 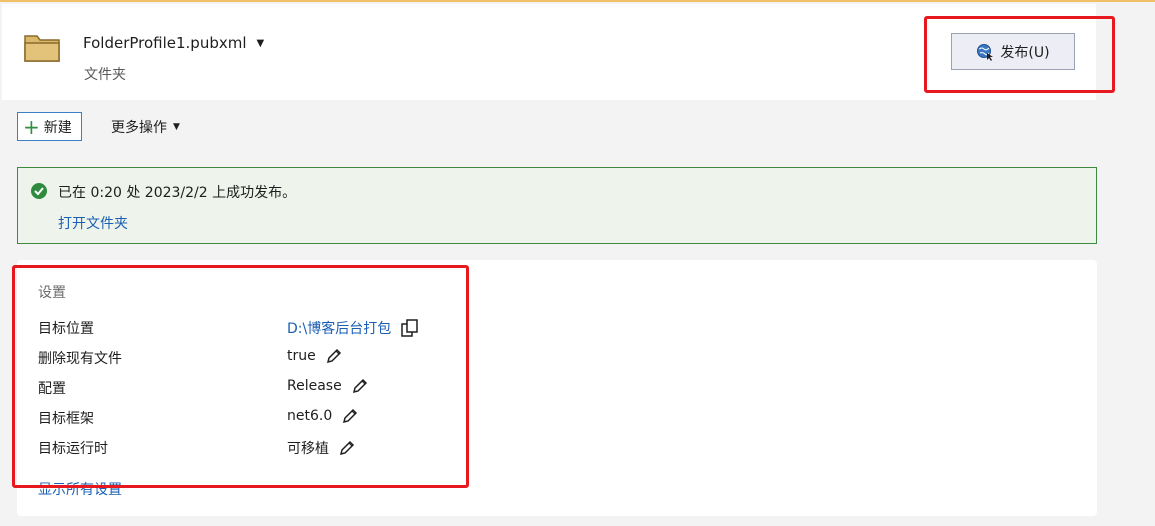 What do you see at coordinates (66, 329) in the screenshot?
I see `setting-label-target-location: 目标位置` at bounding box center [66, 329].